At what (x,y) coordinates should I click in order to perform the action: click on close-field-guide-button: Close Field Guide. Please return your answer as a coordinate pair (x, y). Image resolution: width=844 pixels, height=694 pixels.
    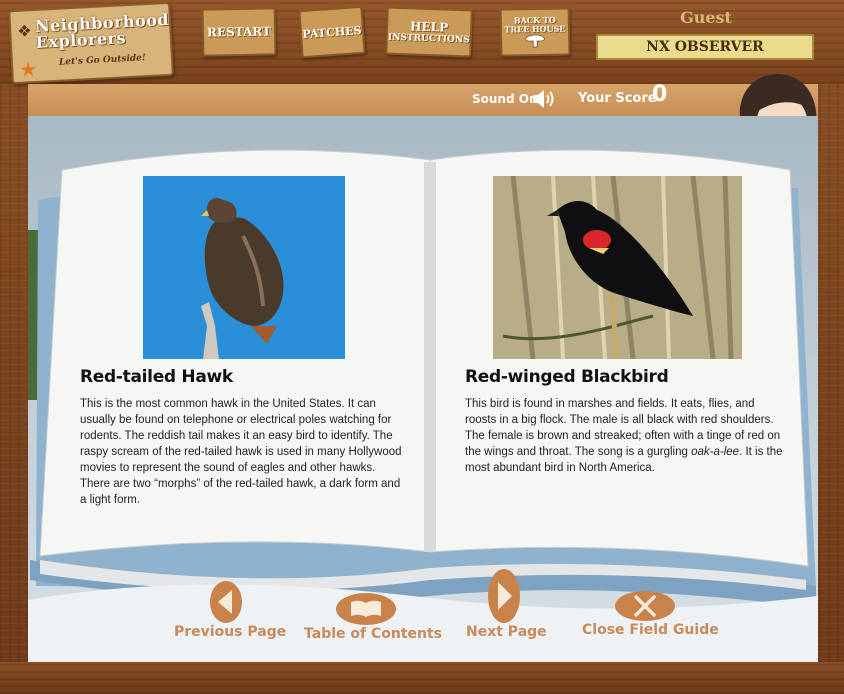
    Looking at the image, I should click on (650, 614).